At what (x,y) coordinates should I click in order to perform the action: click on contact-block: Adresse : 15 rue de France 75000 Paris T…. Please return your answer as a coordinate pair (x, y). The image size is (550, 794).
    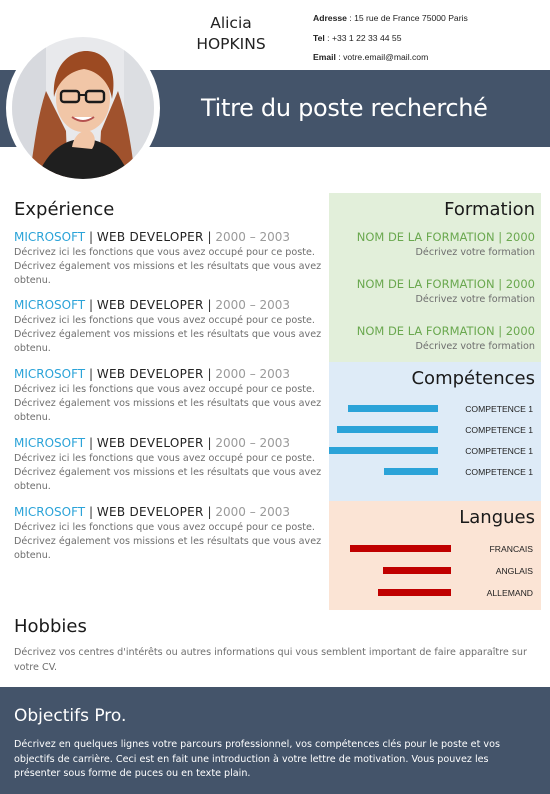
    Looking at the image, I should click on (390, 40).